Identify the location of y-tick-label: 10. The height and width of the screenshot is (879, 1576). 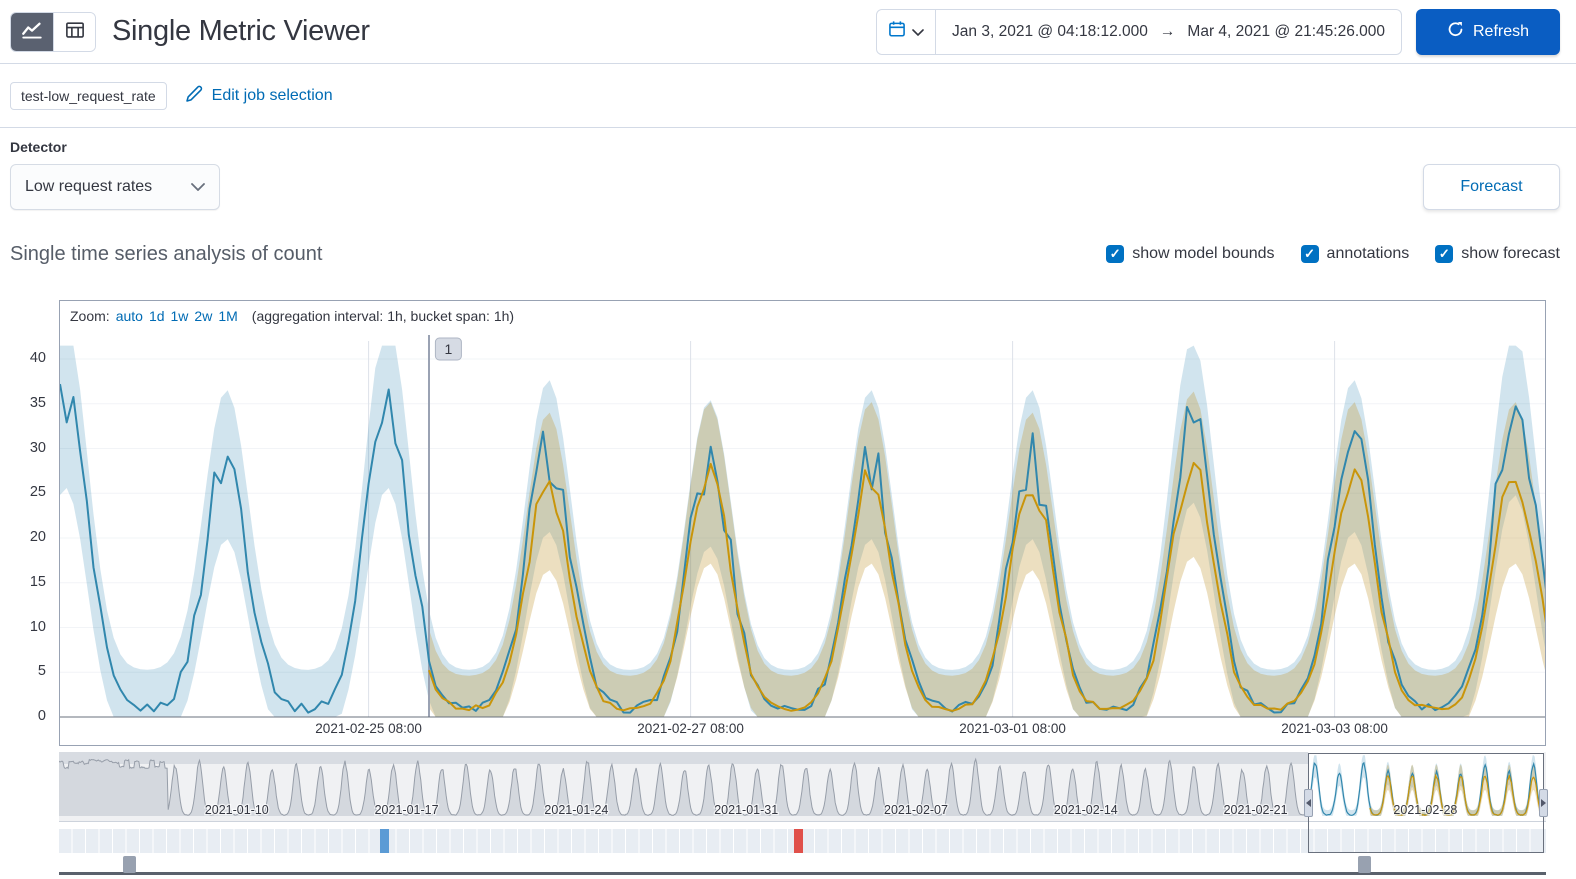
(37, 626).